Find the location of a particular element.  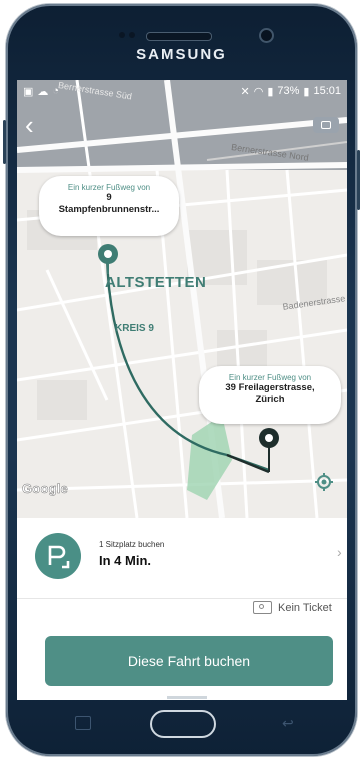

kreis-label: KREIS 9 is located at coordinates (134, 328).